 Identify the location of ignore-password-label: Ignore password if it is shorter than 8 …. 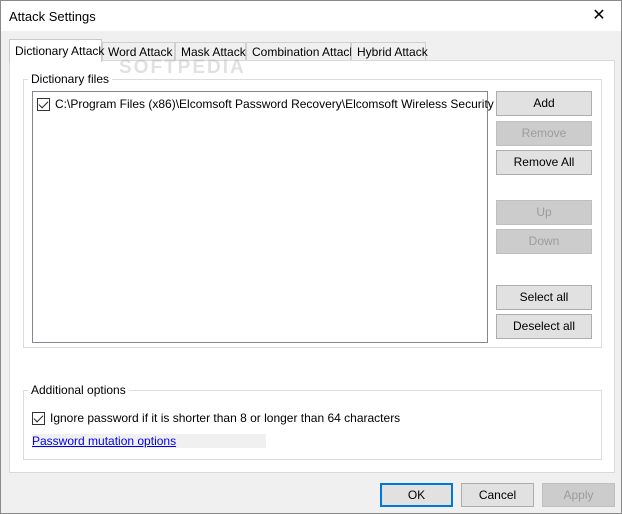
(225, 418).